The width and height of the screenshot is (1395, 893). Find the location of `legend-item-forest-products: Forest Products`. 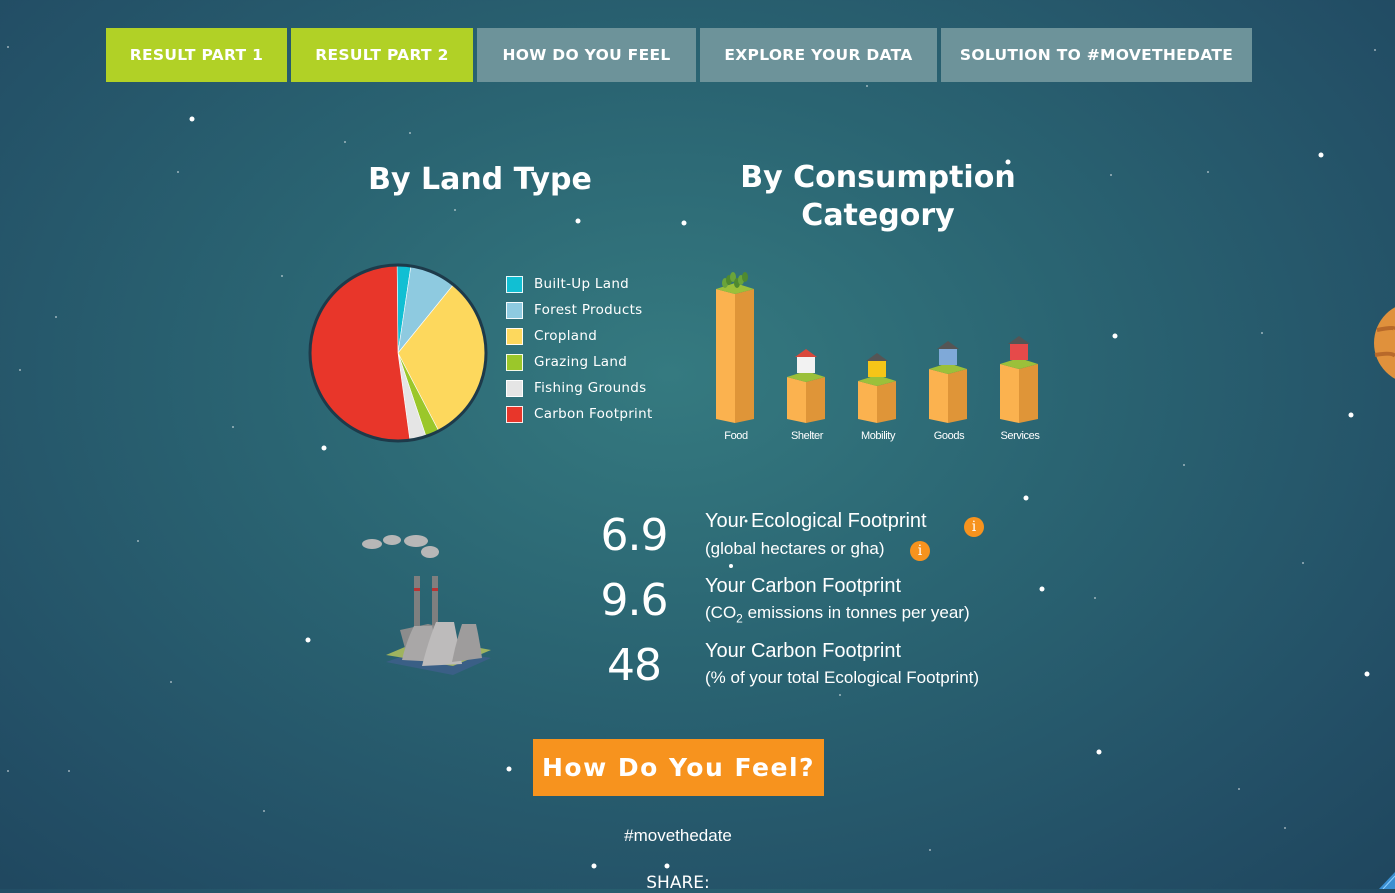

legend-item-forest-products: Forest Products is located at coordinates (574, 310).